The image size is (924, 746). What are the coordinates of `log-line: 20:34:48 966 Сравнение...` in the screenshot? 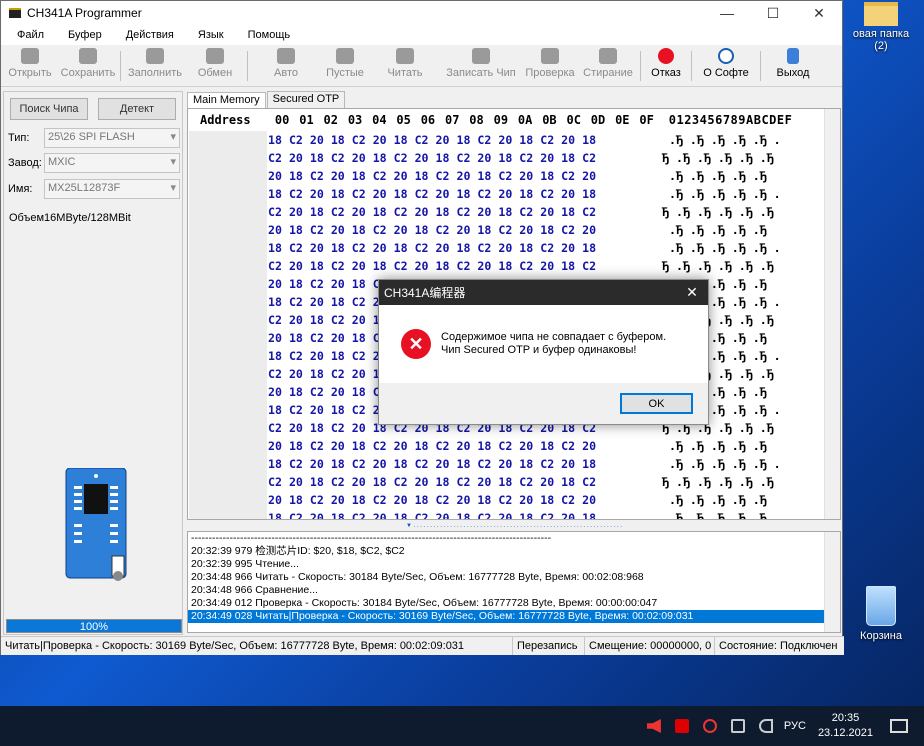 It's located at (514, 590).